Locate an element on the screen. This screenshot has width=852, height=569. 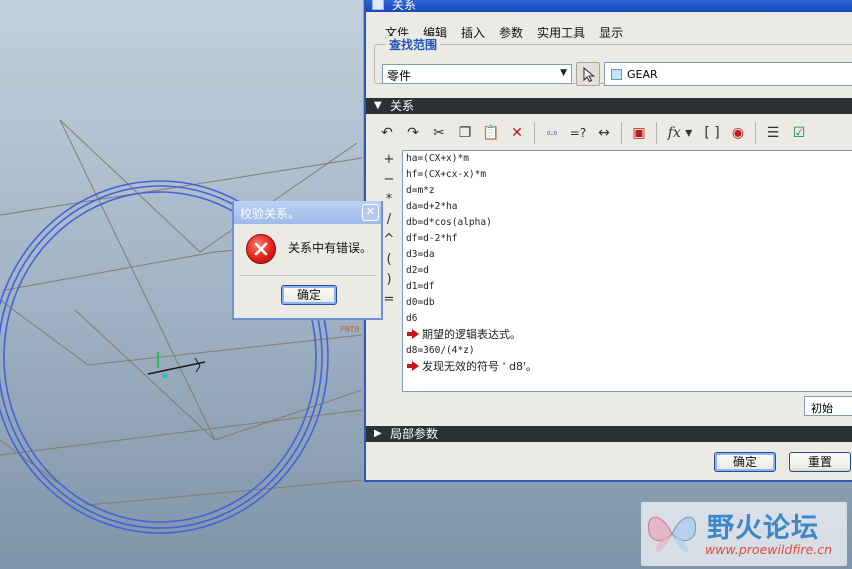
local-params-section-header: ▶ 局部参数 is located at coordinates (609, 434).